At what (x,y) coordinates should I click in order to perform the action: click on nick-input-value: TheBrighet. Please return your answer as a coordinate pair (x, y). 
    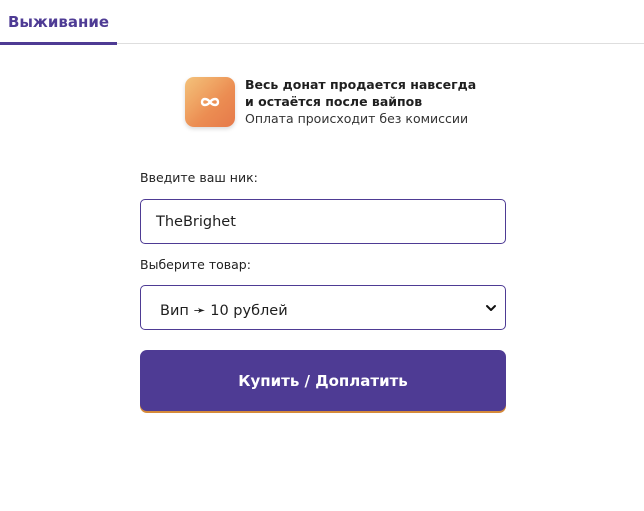
    Looking at the image, I should click on (196, 221).